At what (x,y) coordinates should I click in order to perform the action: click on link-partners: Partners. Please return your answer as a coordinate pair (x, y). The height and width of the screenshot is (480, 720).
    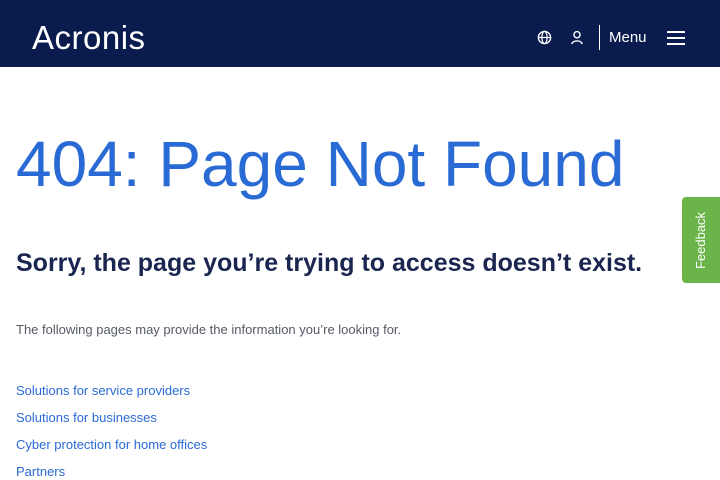
    Looking at the image, I should click on (111, 471).